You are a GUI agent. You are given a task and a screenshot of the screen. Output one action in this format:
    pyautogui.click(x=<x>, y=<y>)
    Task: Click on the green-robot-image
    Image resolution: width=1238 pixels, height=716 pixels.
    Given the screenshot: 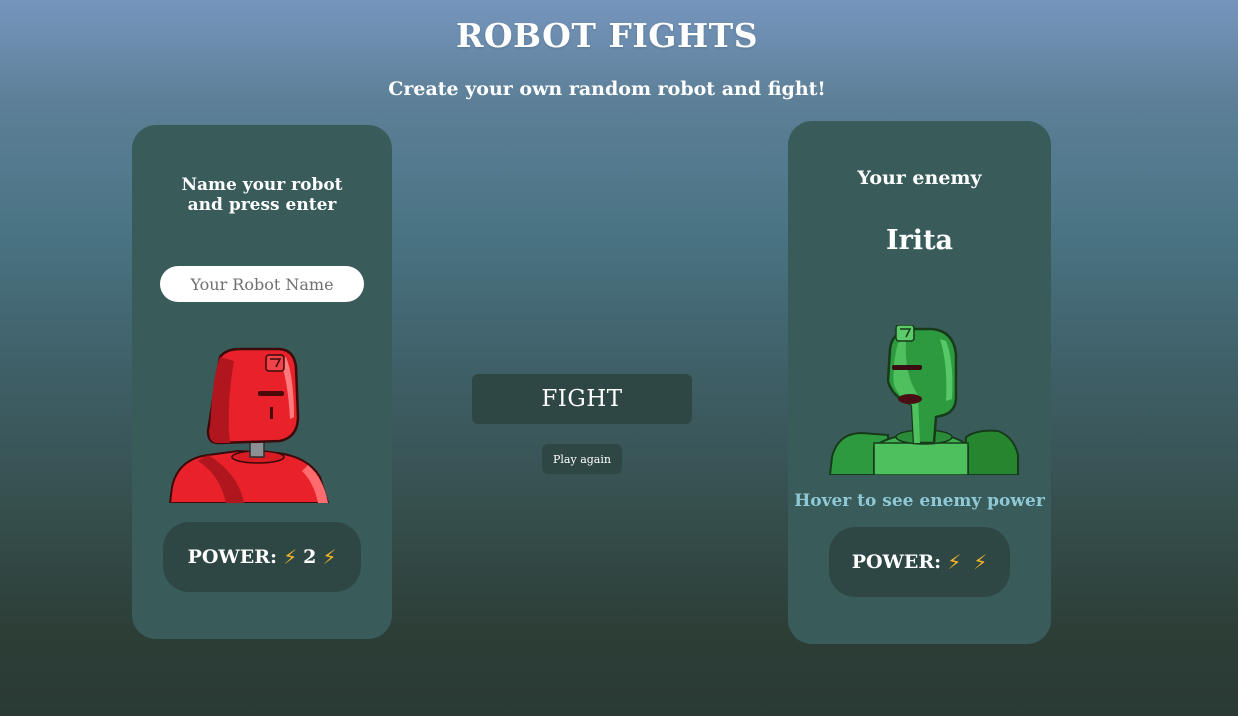 What is the action you would take?
    pyautogui.click(x=923, y=400)
    